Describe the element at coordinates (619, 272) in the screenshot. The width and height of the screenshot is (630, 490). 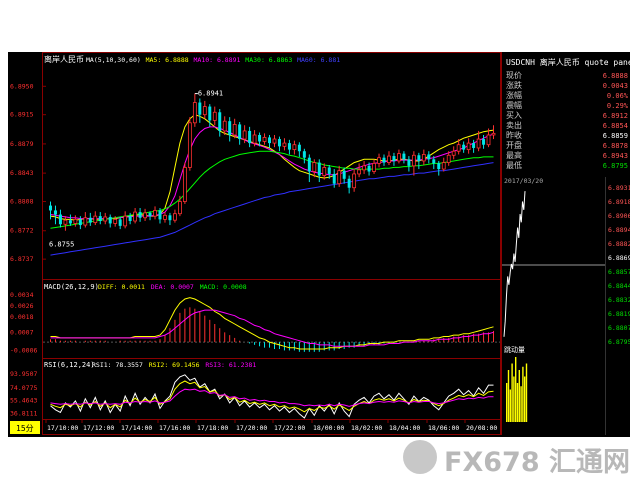
I see `intraday-y-tick: 6.8857` at that location.